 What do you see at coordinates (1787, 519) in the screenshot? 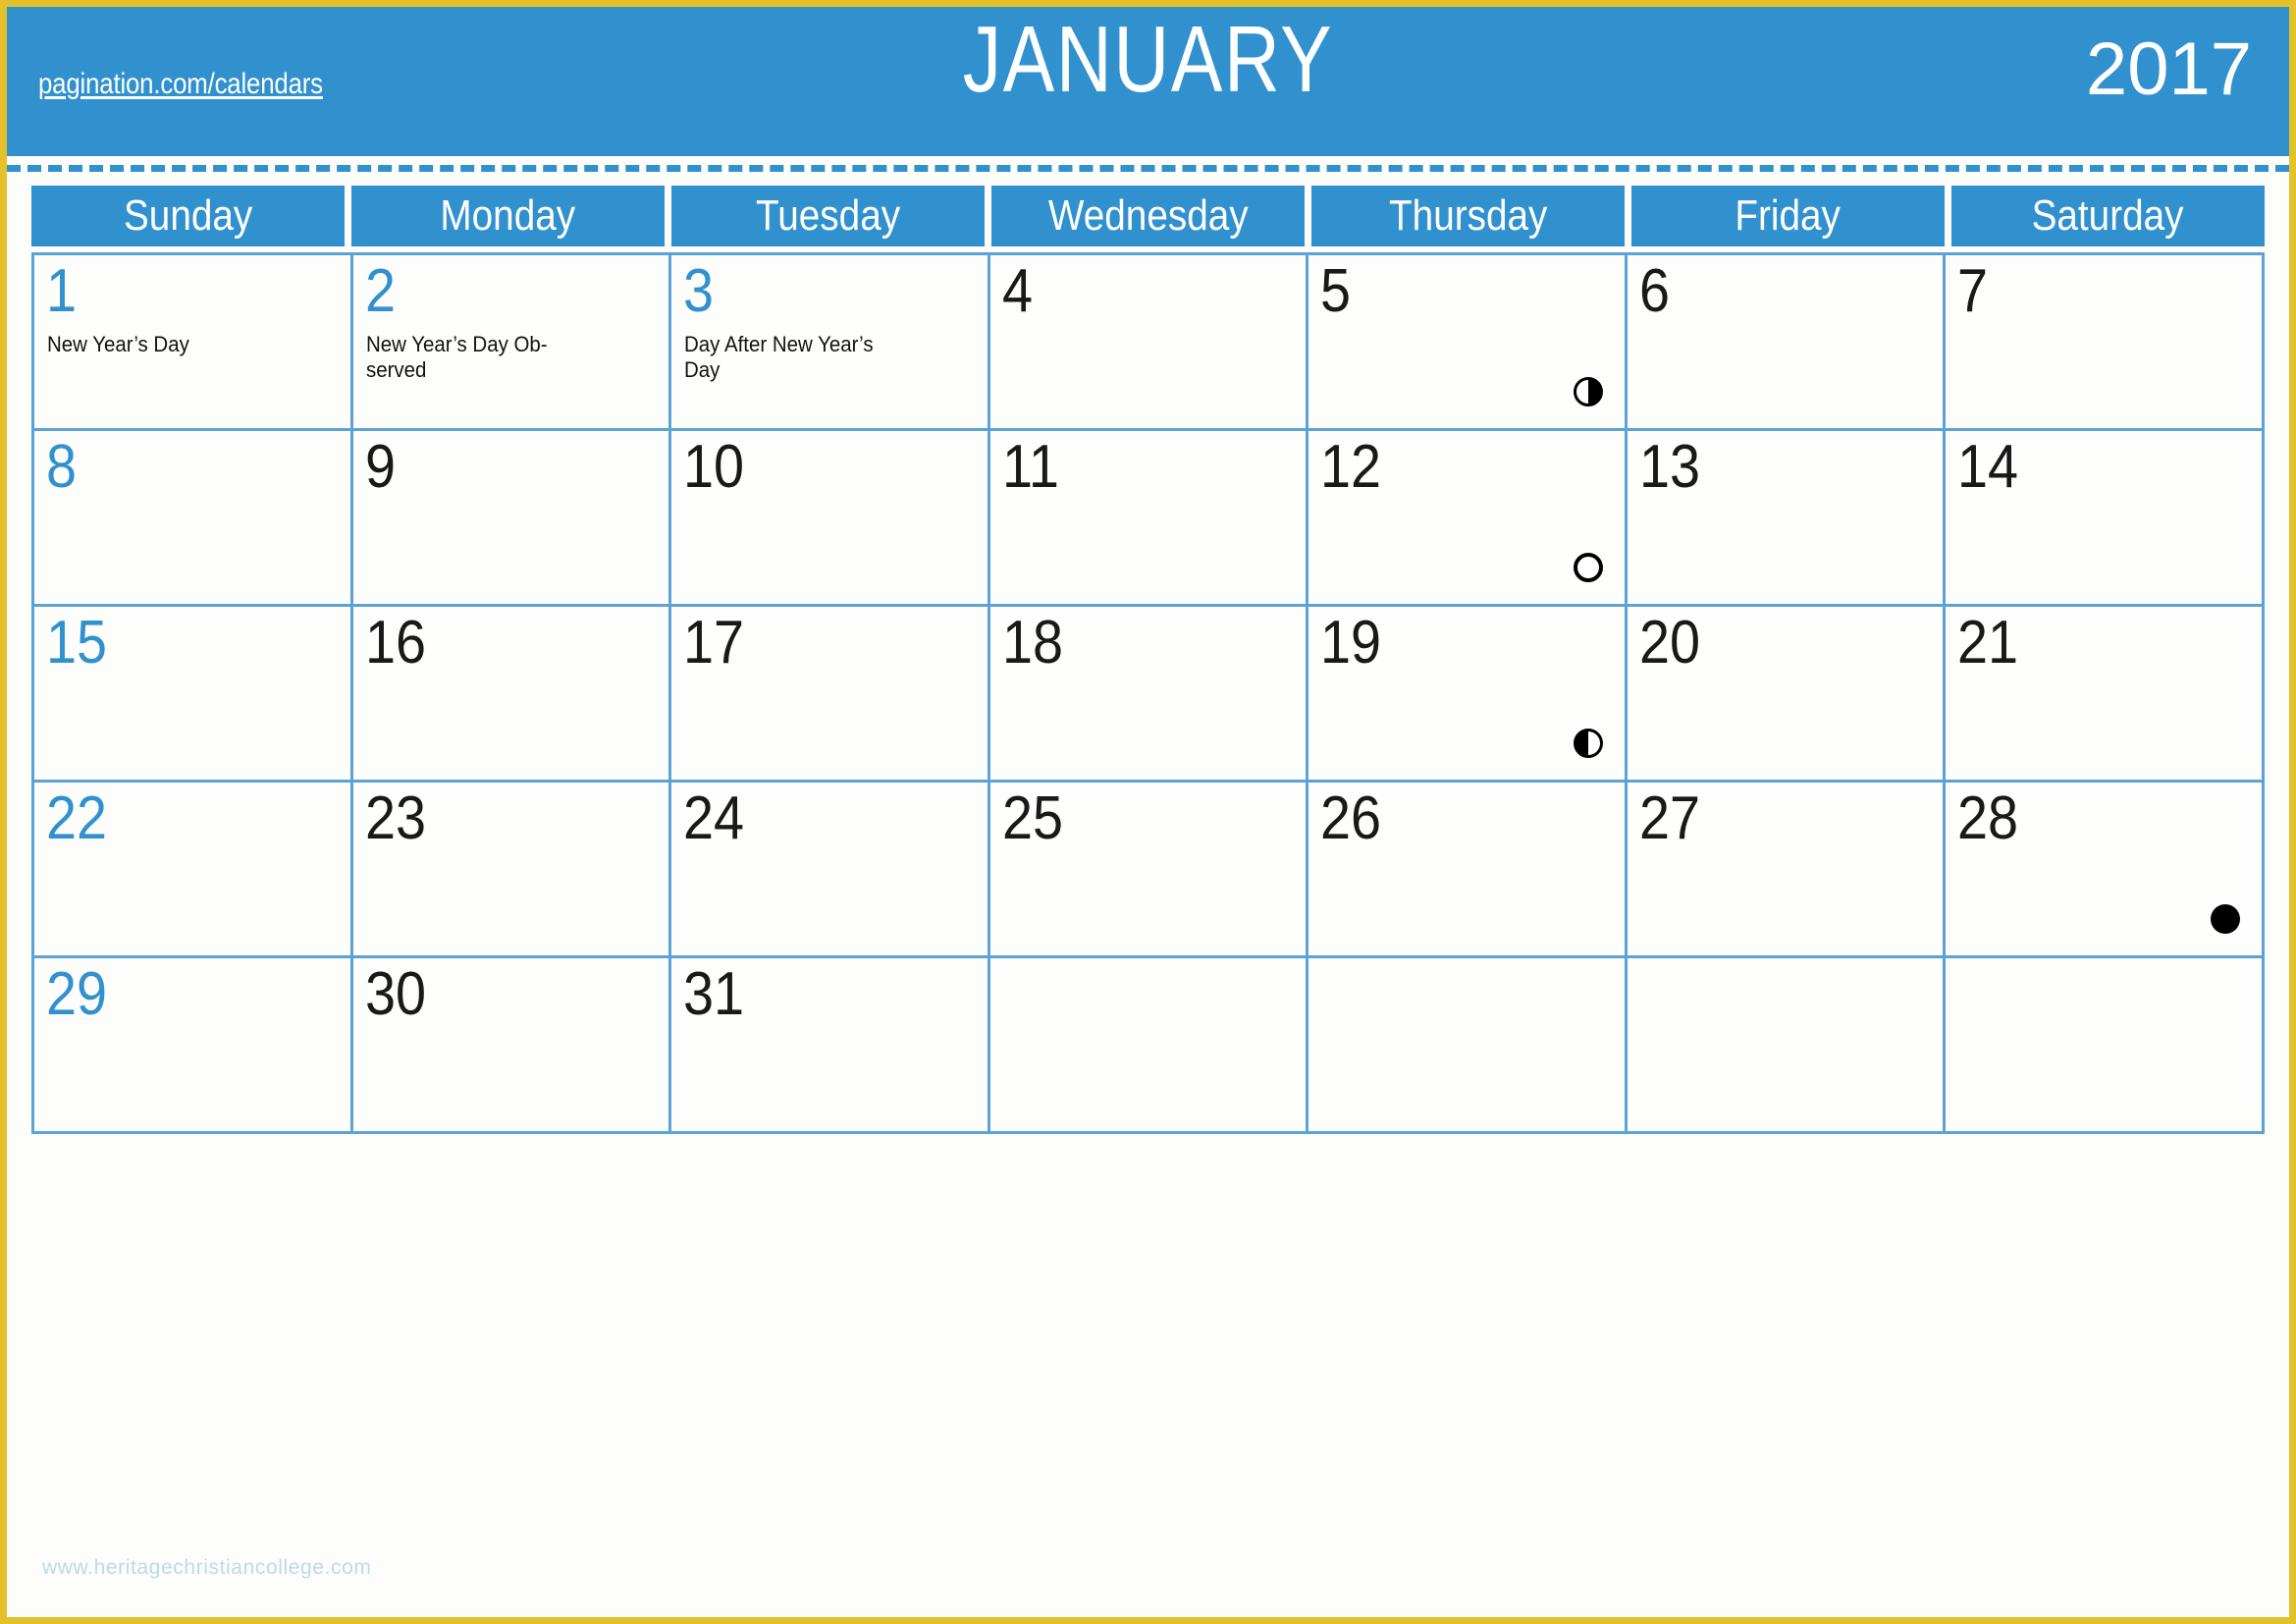
I see `day-cell-13: 13` at bounding box center [1787, 519].